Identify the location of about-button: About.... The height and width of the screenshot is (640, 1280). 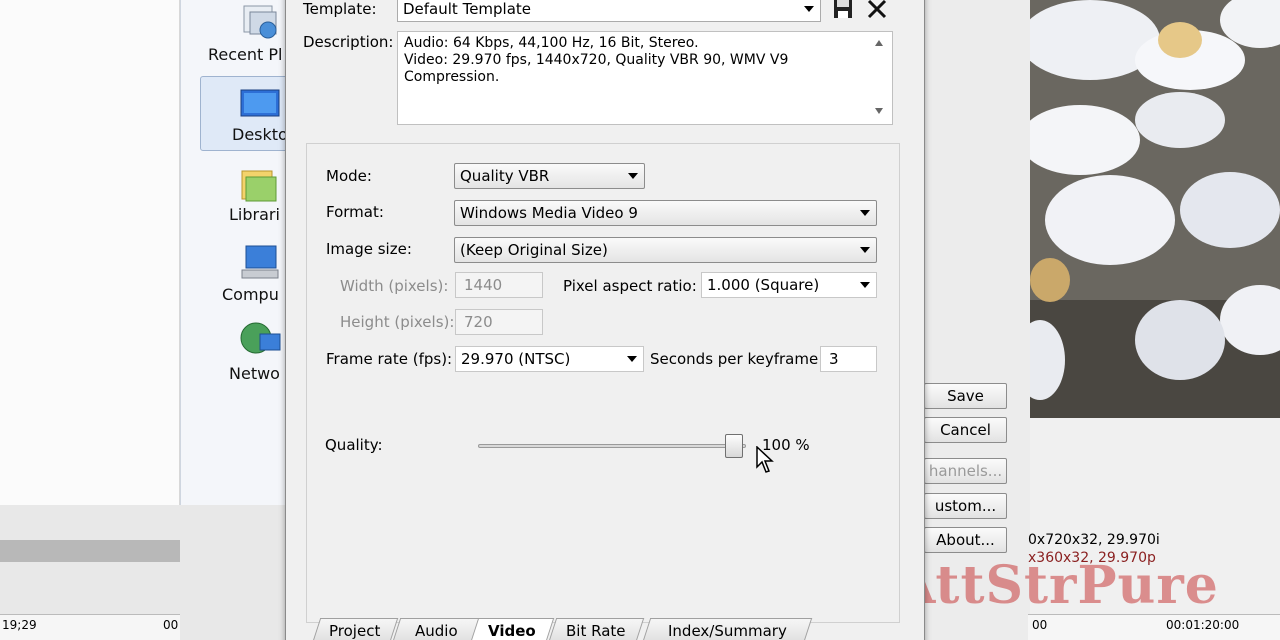
(965, 540).